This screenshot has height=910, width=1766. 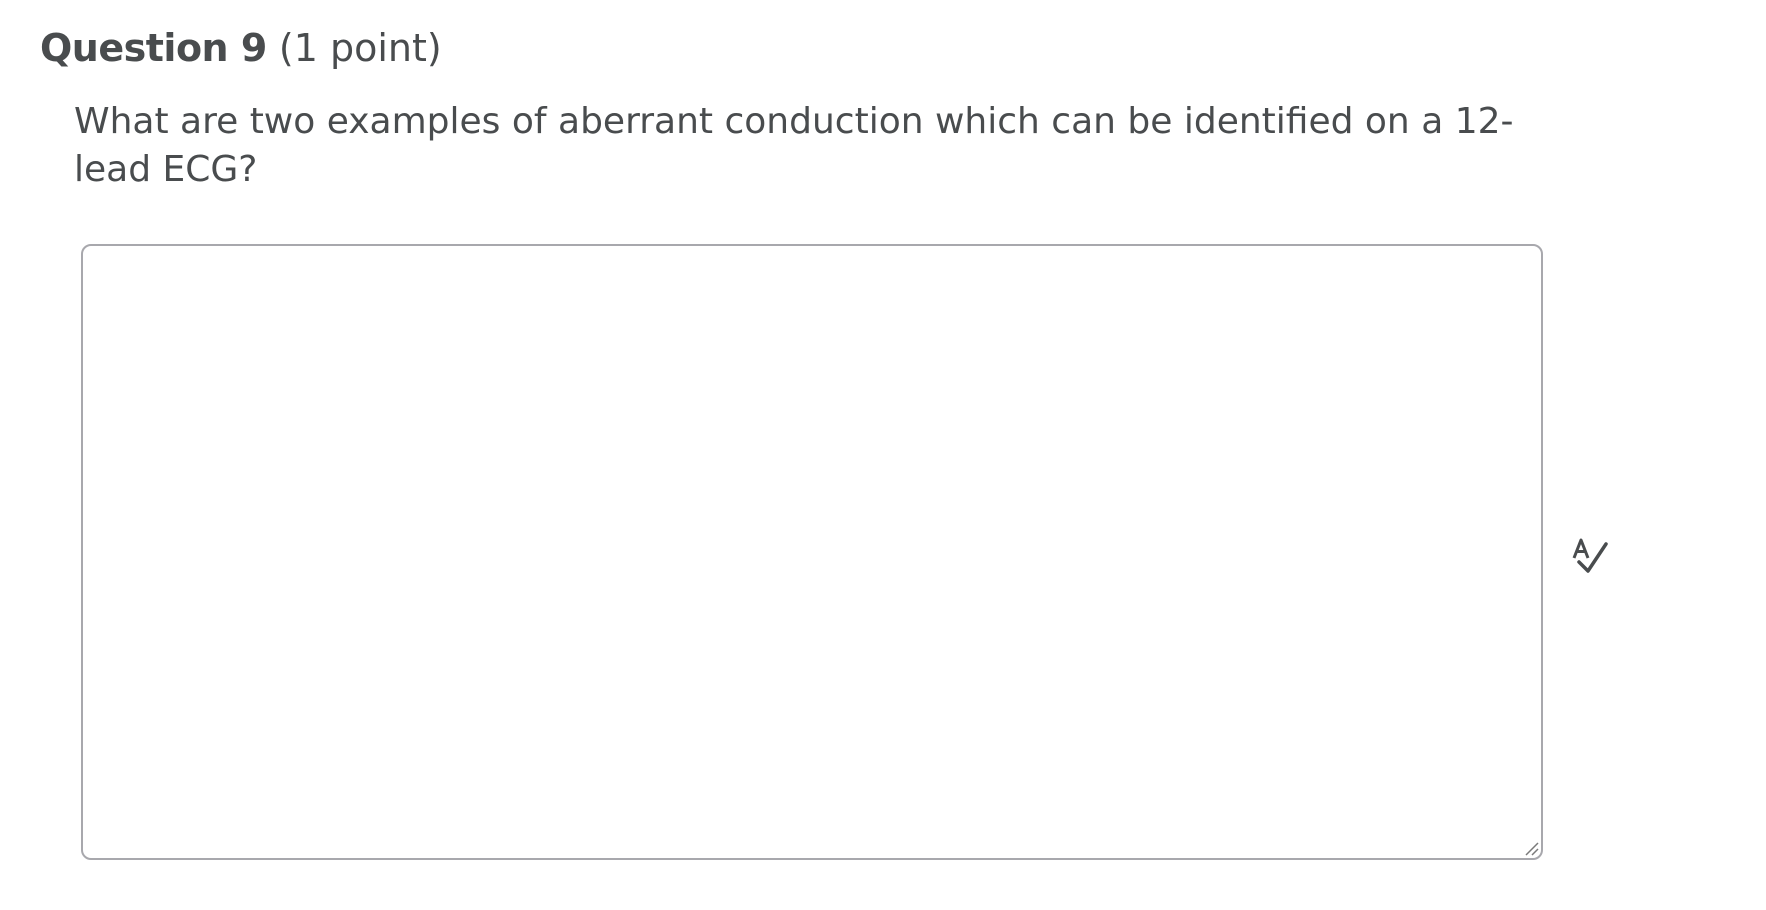 What do you see at coordinates (1531, 848) in the screenshot?
I see `resize-grip-icon` at bounding box center [1531, 848].